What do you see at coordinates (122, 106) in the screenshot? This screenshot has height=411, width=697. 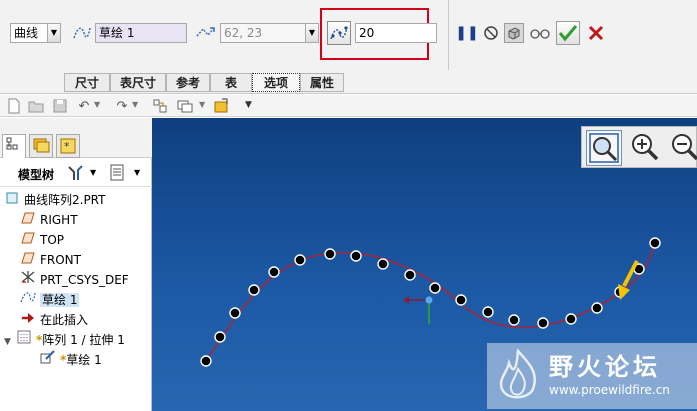 I see `redo-icon: ↷` at bounding box center [122, 106].